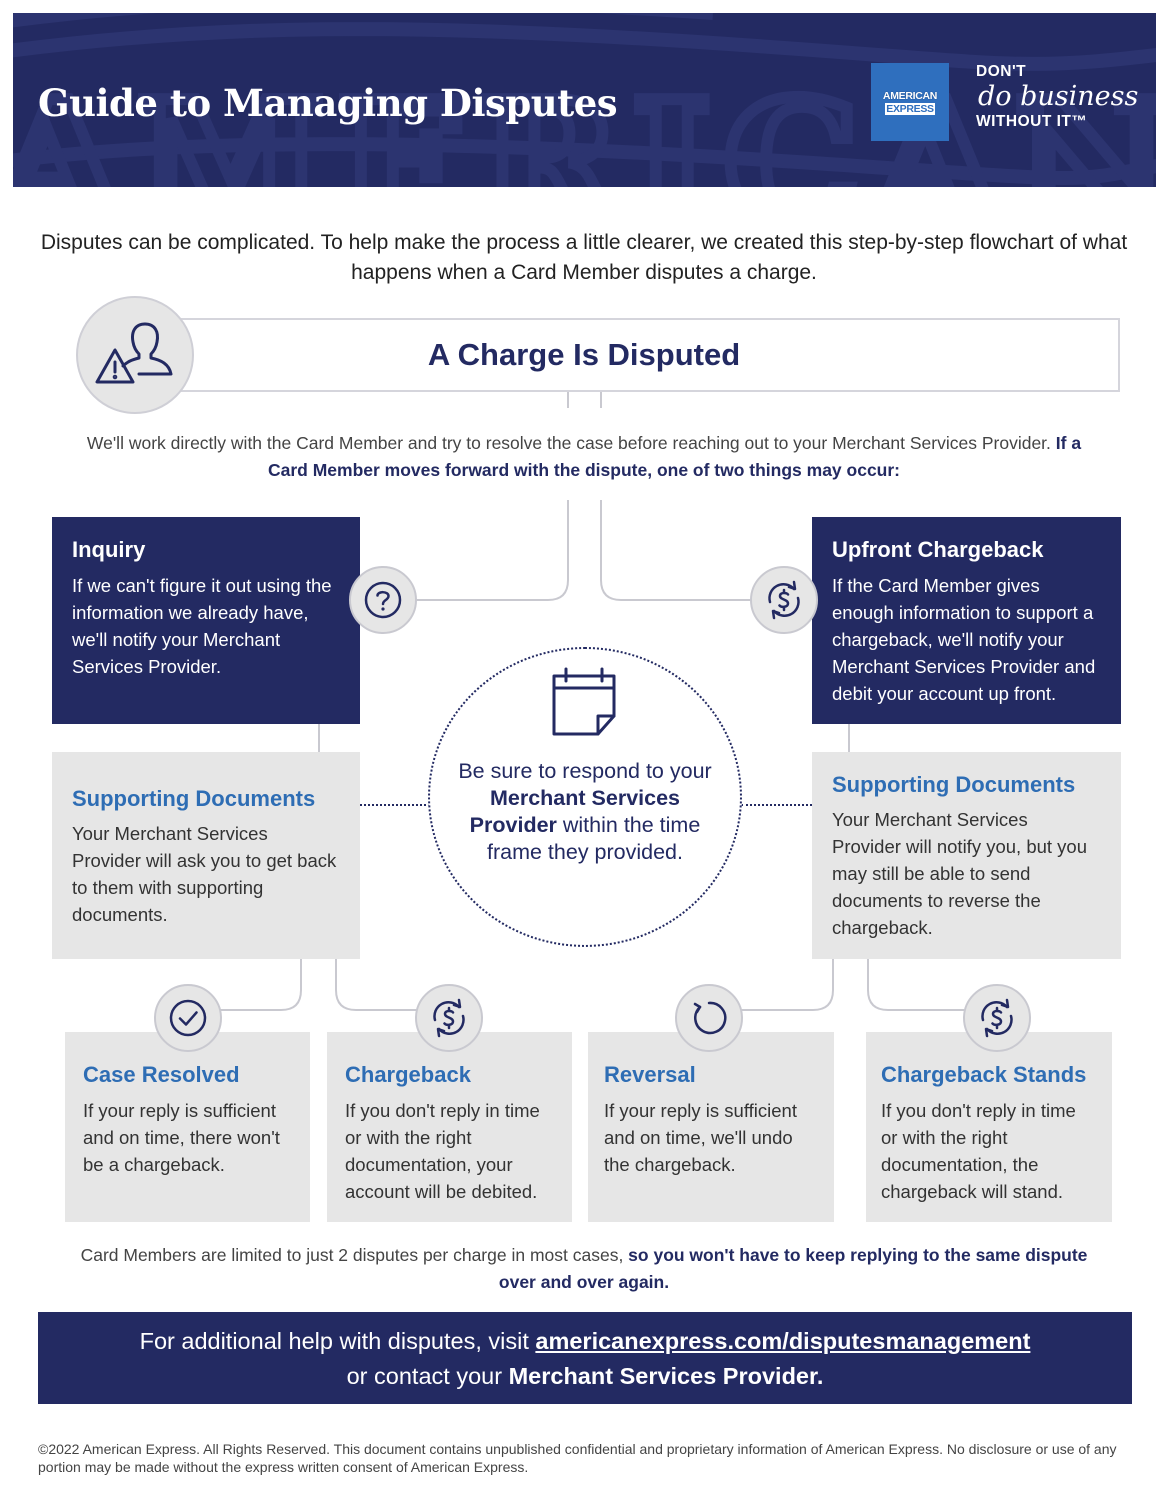 The width and height of the screenshot is (1168, 1510). I want to click on dotted-connector-right, so click(776, 805).